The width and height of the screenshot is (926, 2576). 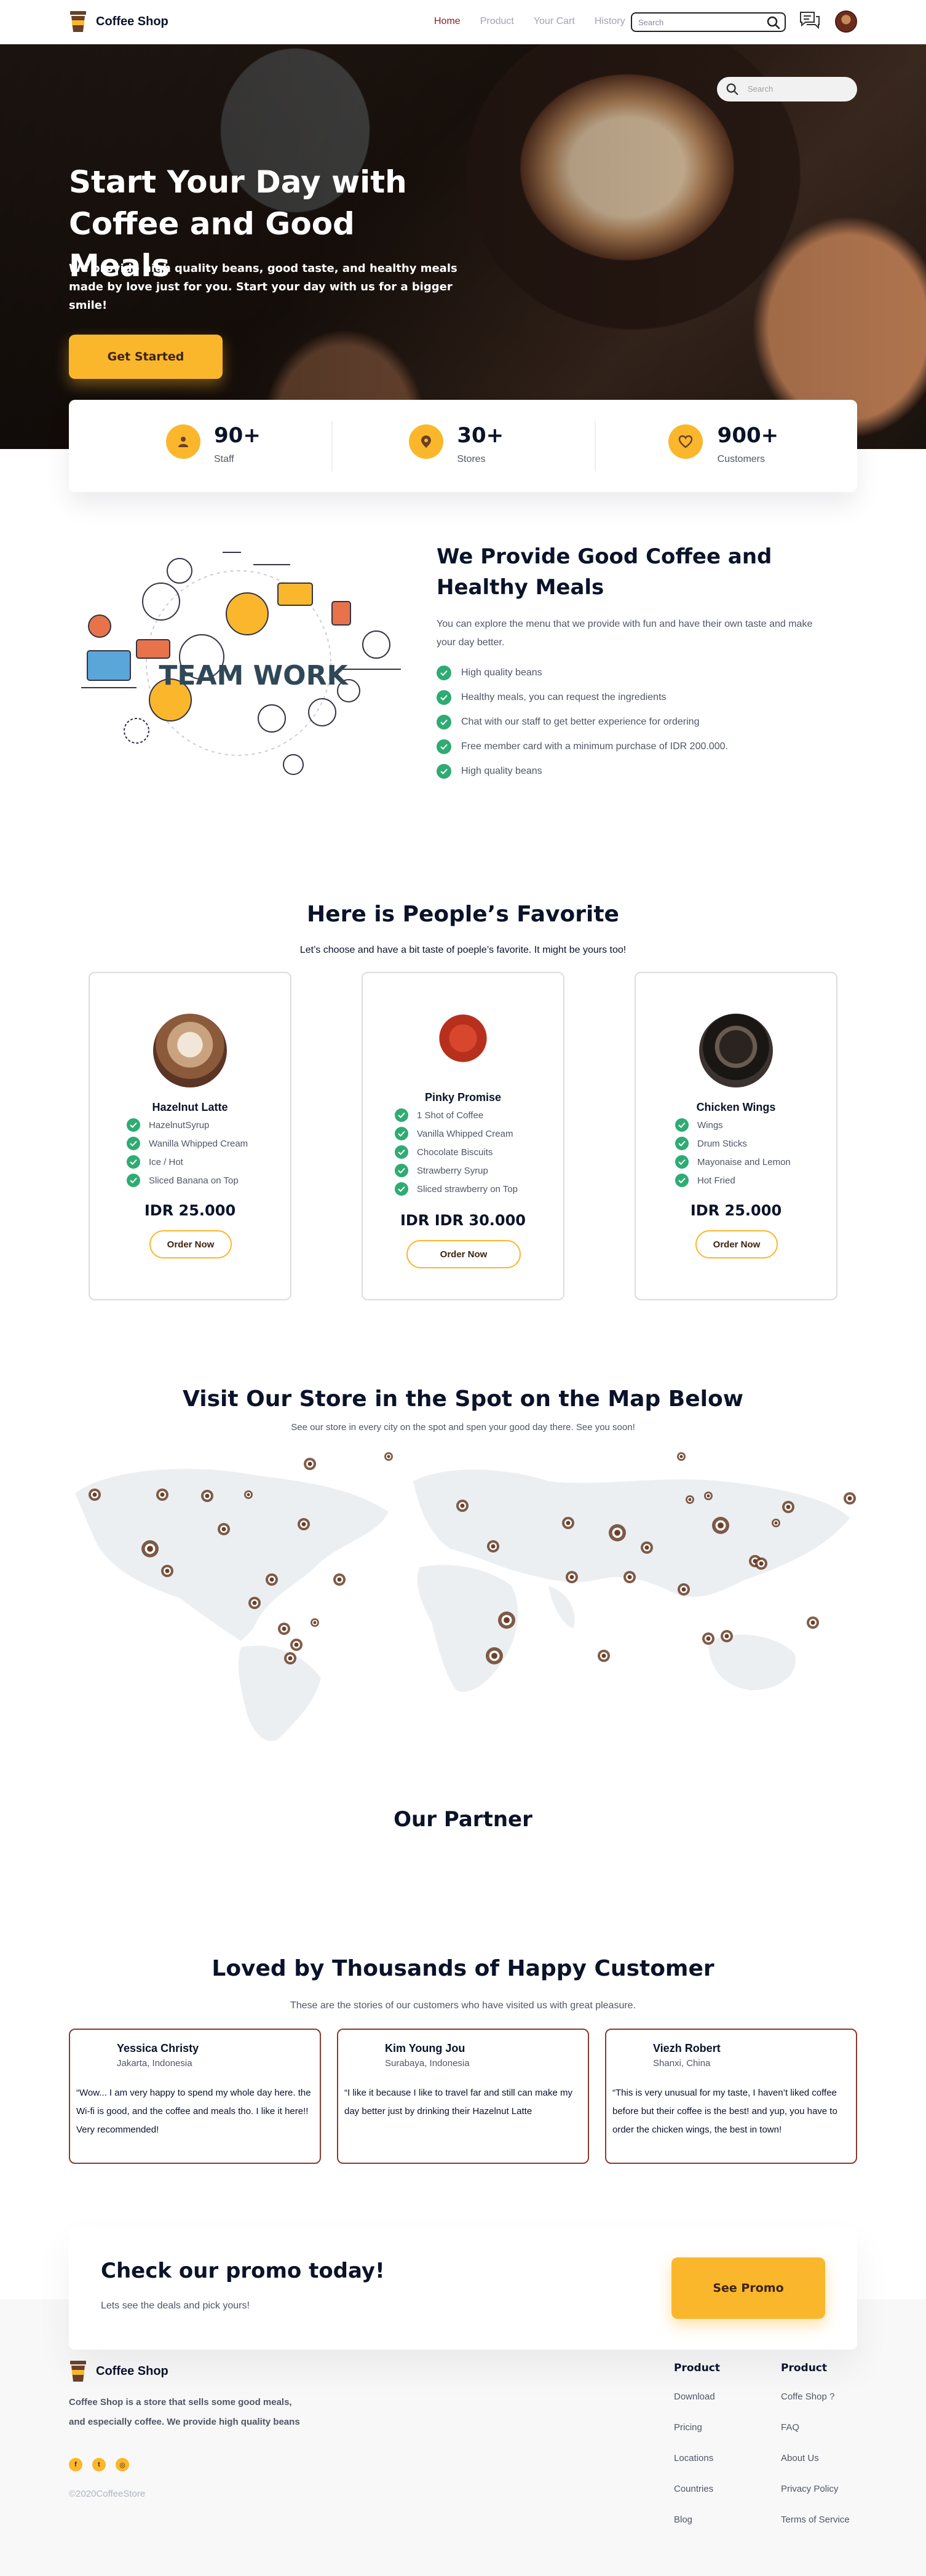 I want to click on provide-title: We Provide Good Coffee and Healthy Meals, so click(x=604, y=572).